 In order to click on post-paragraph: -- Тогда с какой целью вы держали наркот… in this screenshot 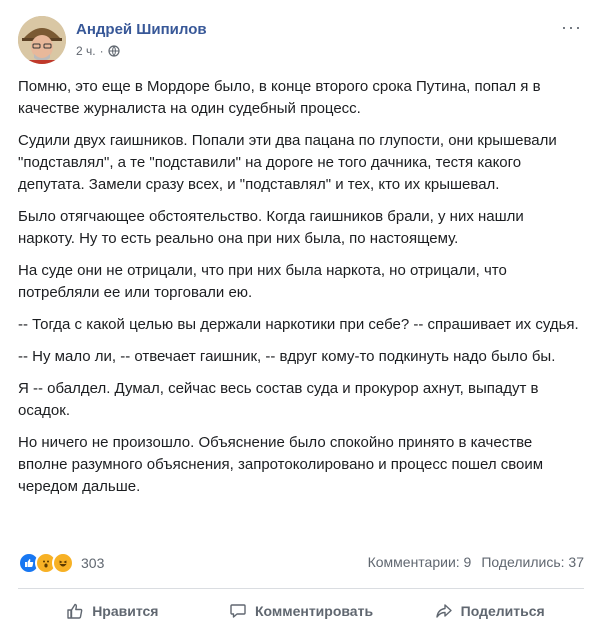, I will do `click(298, 324)`.